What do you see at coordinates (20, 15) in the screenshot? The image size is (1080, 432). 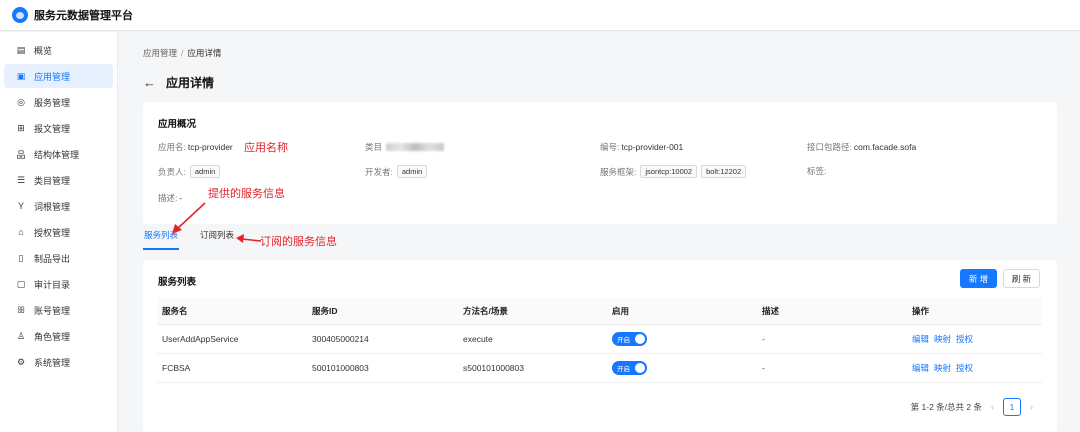 I see `app-logo-icon` at bounding box center [20, 15].